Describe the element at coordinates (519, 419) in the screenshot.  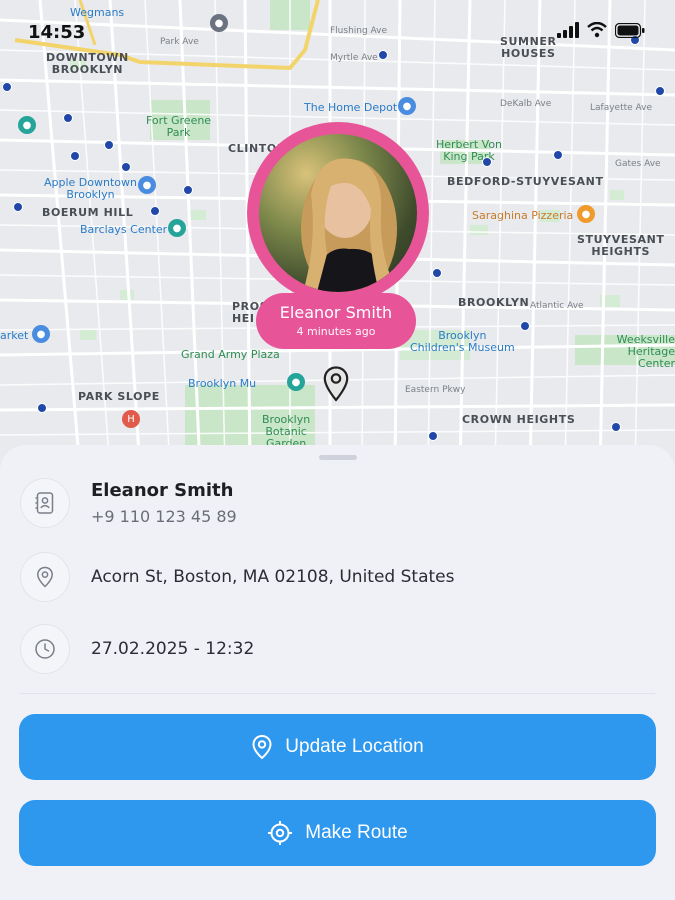
I see `map-label-crown-heights: CROWN HEIGHTS` at that location.